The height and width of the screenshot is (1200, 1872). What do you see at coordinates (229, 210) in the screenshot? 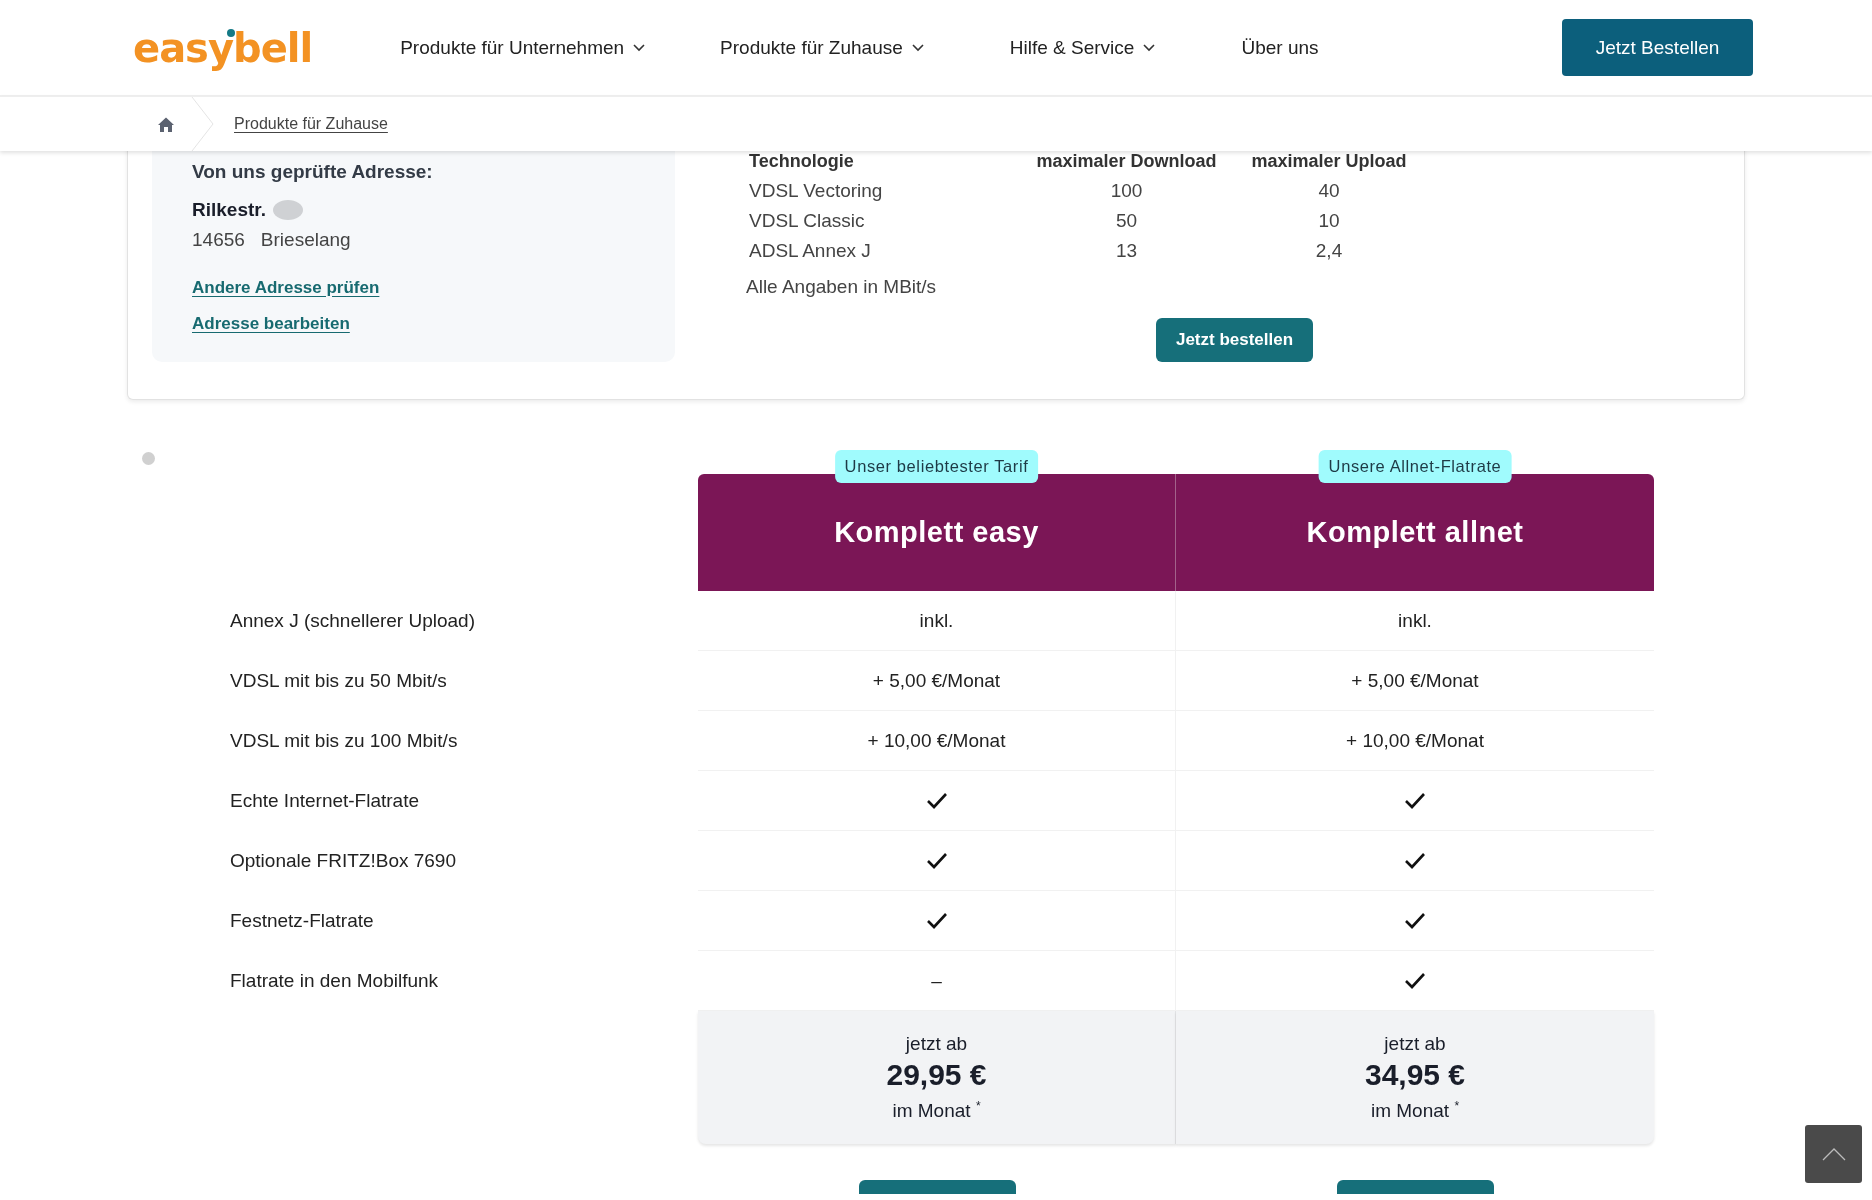
I see `street-name: Rilkestr.` at bounding box center [229, 210].